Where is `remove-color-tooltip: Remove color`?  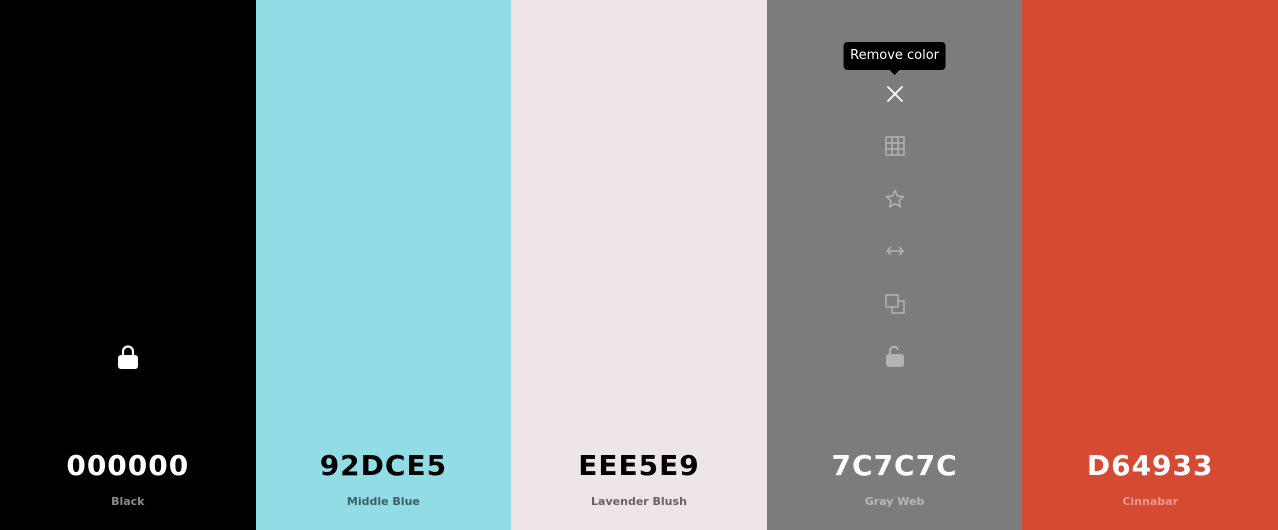
remove-color-tooltip: Remove color is located at coordinates (895, 58).